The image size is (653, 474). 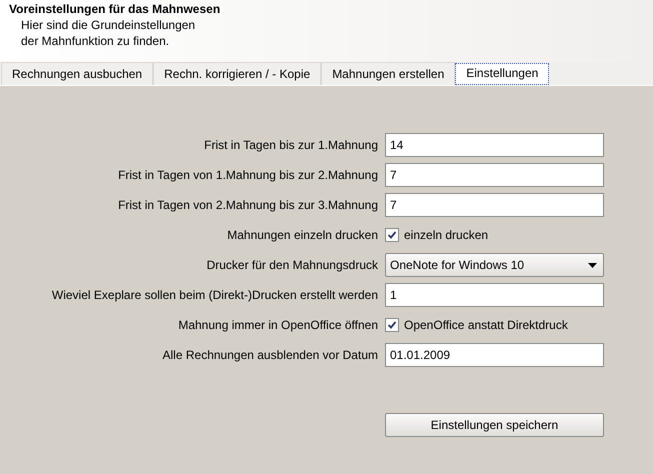 I want to click on field-label: Frist in Tagen von 2.Mahnung bis zur 3.Mahnung, so click(x=247, y=205).